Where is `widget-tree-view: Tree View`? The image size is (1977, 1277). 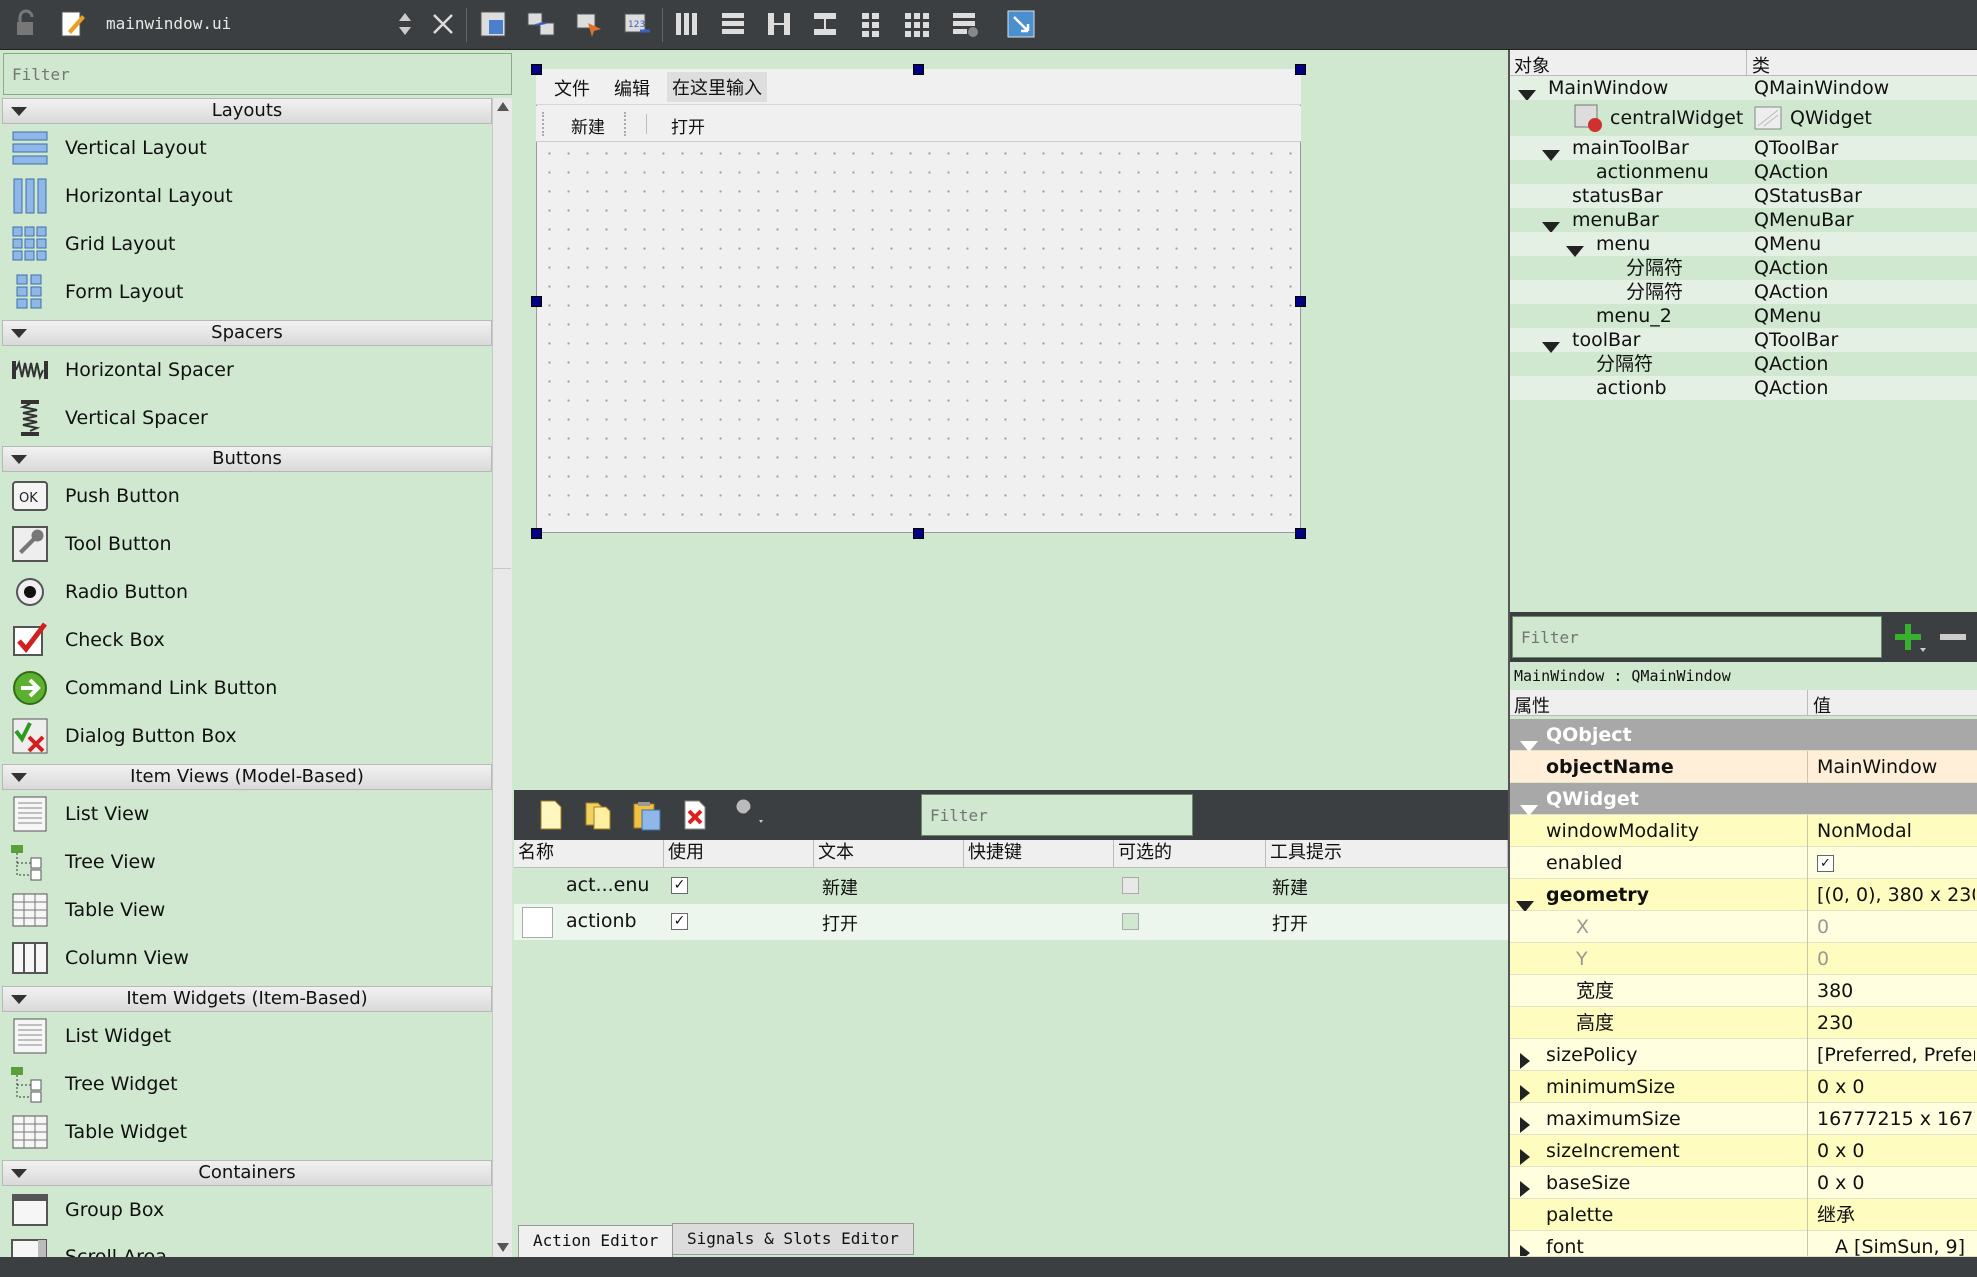 widget-tree-view: Tree View is located at coordinates (83, 862).